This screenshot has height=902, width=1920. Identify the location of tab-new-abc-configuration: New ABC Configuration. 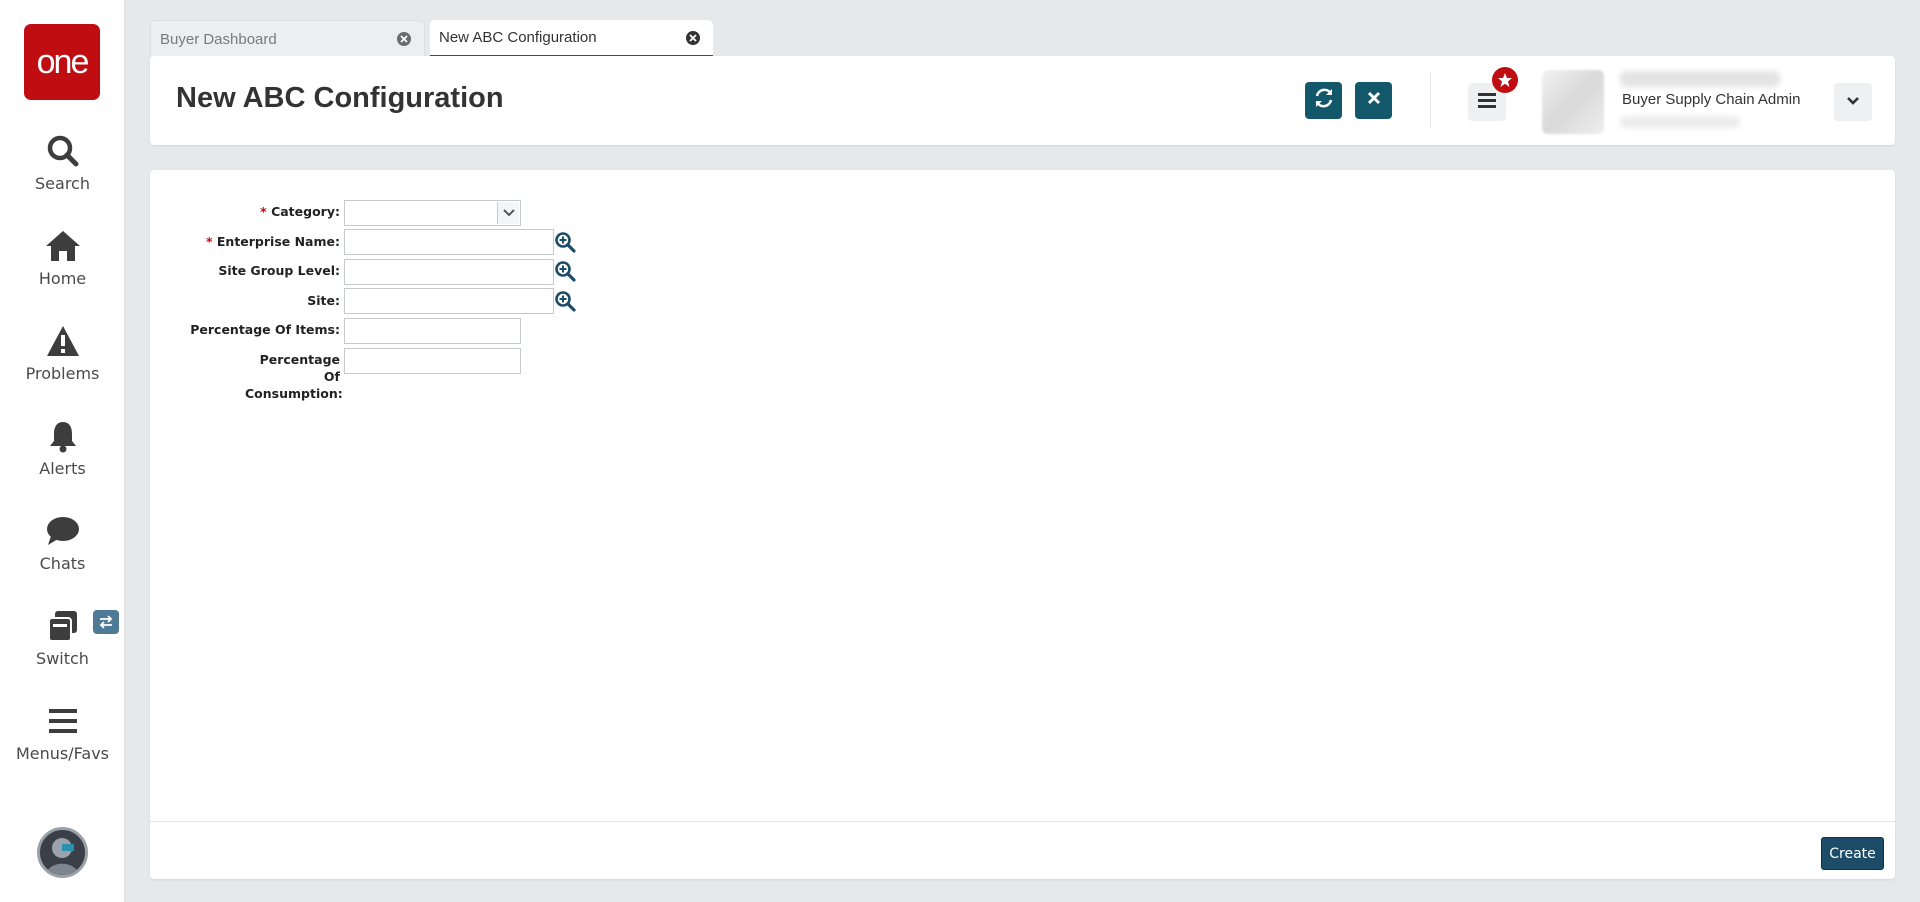
(571, 38).